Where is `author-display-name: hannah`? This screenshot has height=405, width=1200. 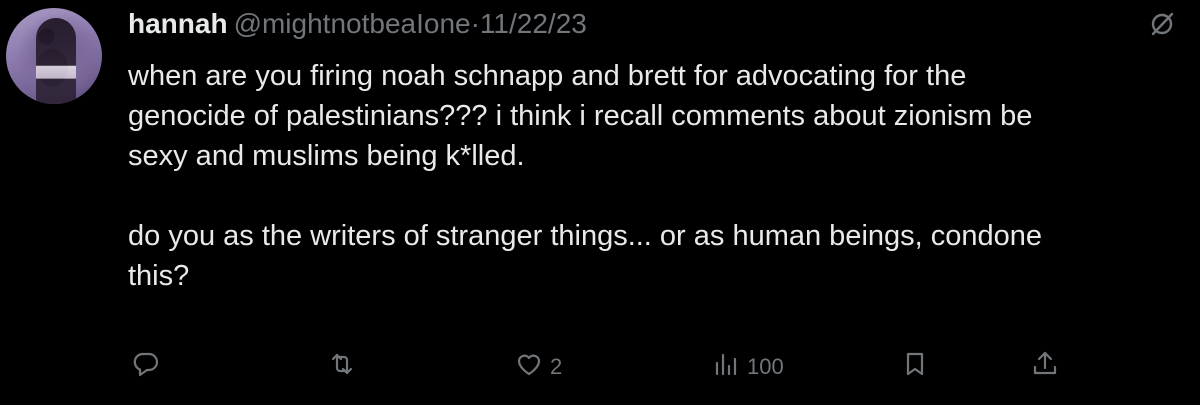 author-display-name: hannah is located at coordinates (178, 23).